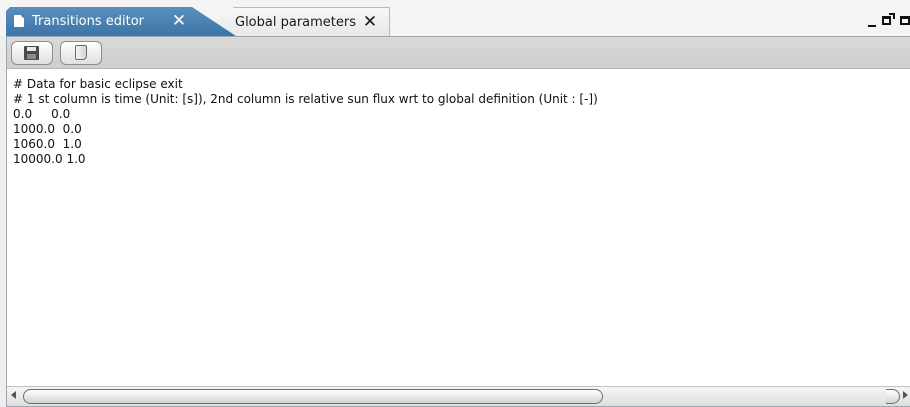  I want to click on save-button, so click(32, 53).